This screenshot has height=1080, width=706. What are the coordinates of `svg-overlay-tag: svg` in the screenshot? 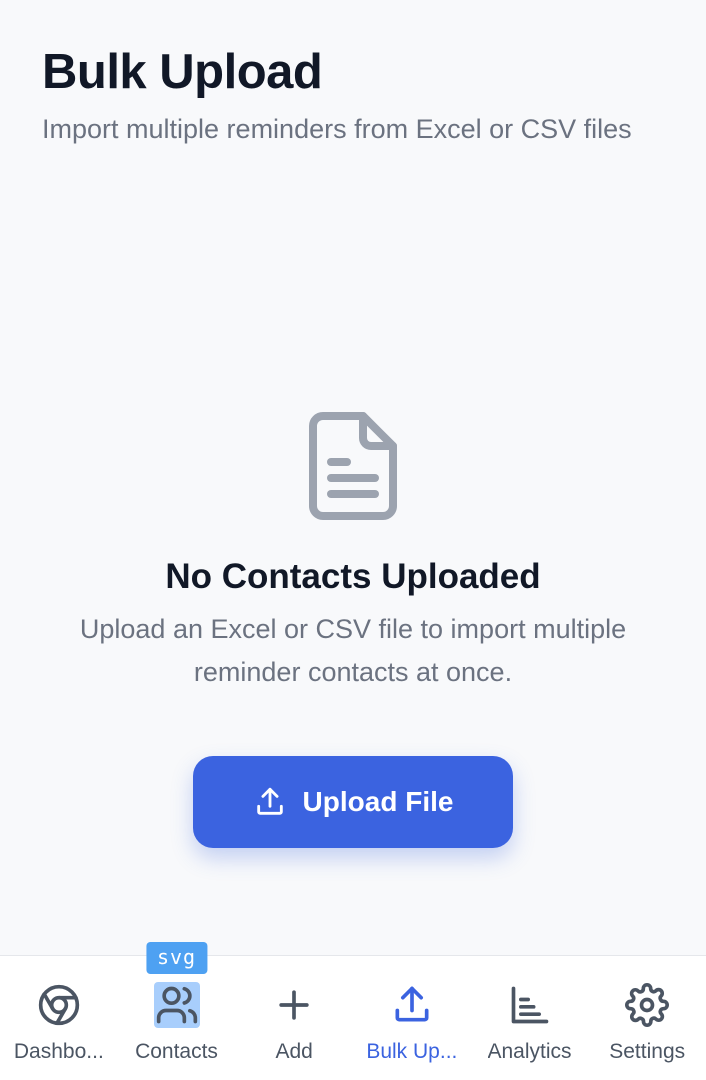 It's located at (176, 958).